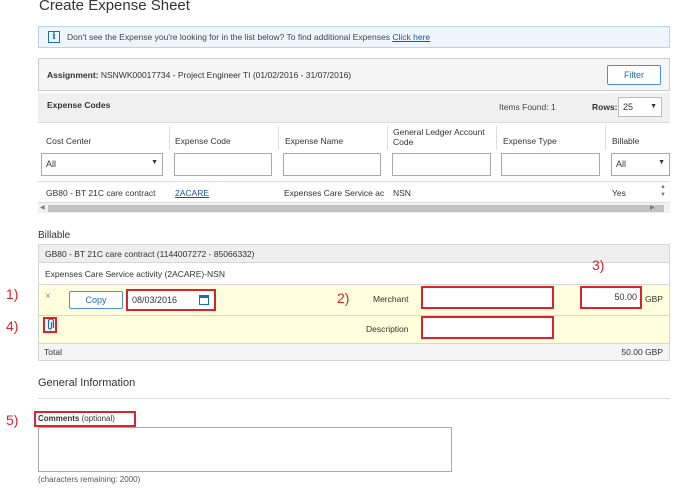 The height and width of the screenshot is (490, 681). What do you see at coordinates (402, 193) in the screenshot?
I see `cell-gl-code: NSN` at bounding box center [402, 193].